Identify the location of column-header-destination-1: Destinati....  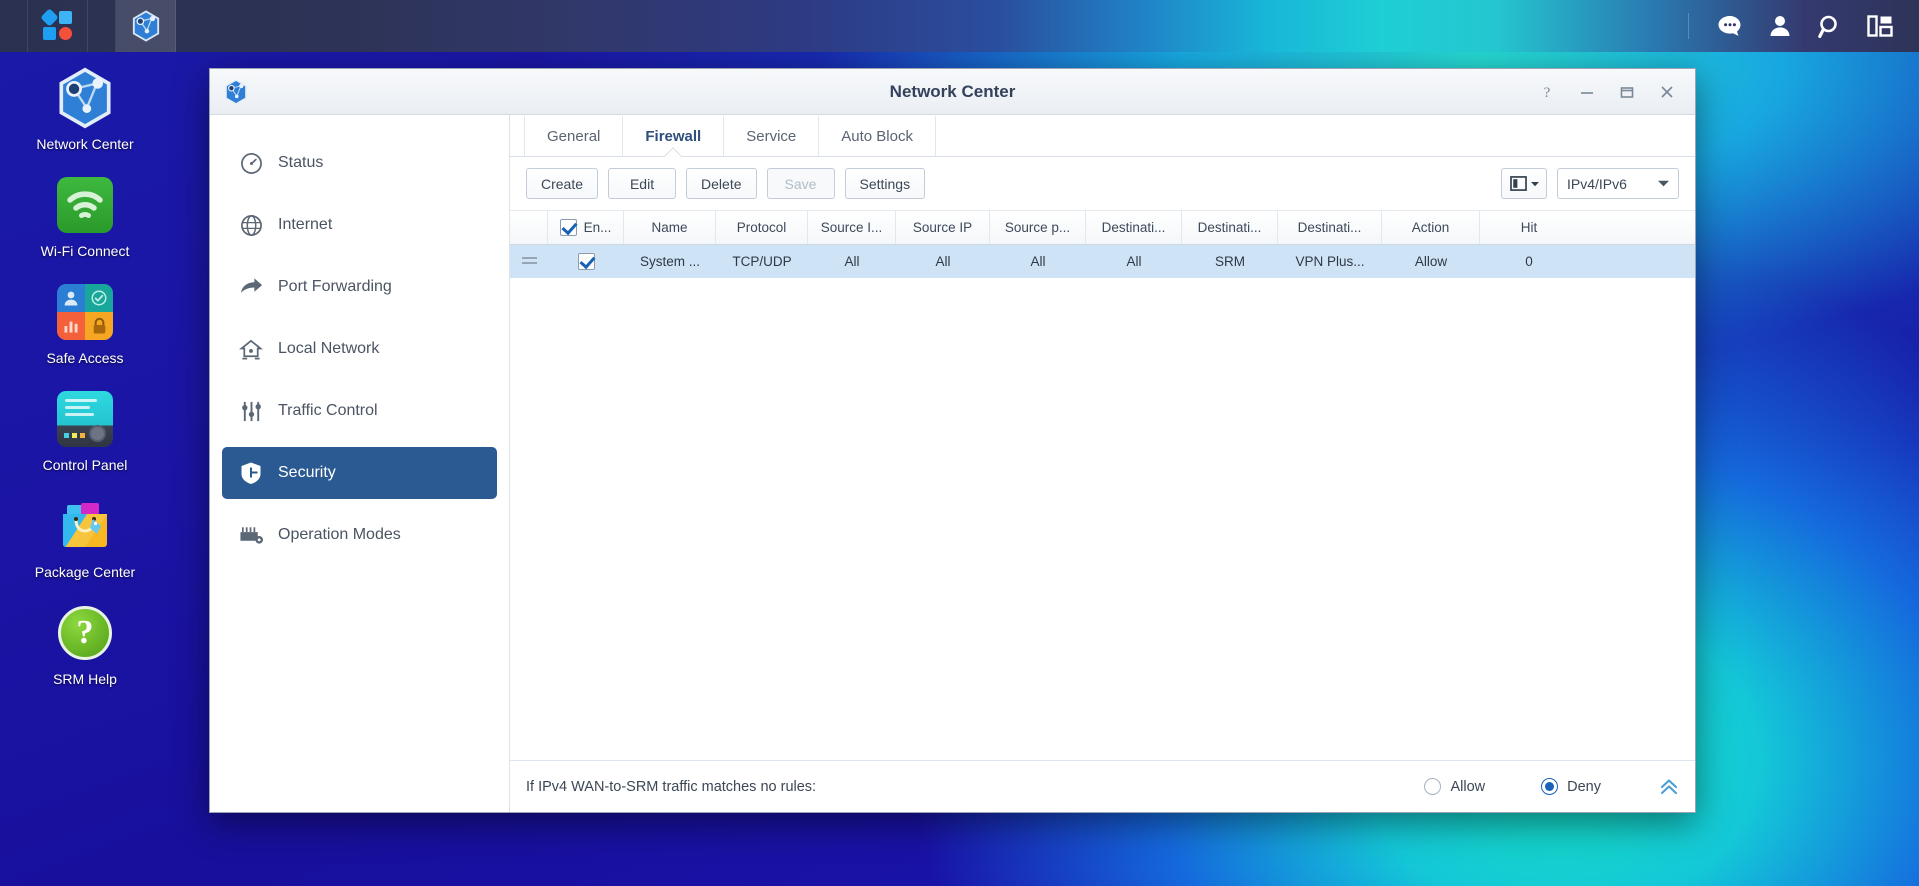
(1134, 227).